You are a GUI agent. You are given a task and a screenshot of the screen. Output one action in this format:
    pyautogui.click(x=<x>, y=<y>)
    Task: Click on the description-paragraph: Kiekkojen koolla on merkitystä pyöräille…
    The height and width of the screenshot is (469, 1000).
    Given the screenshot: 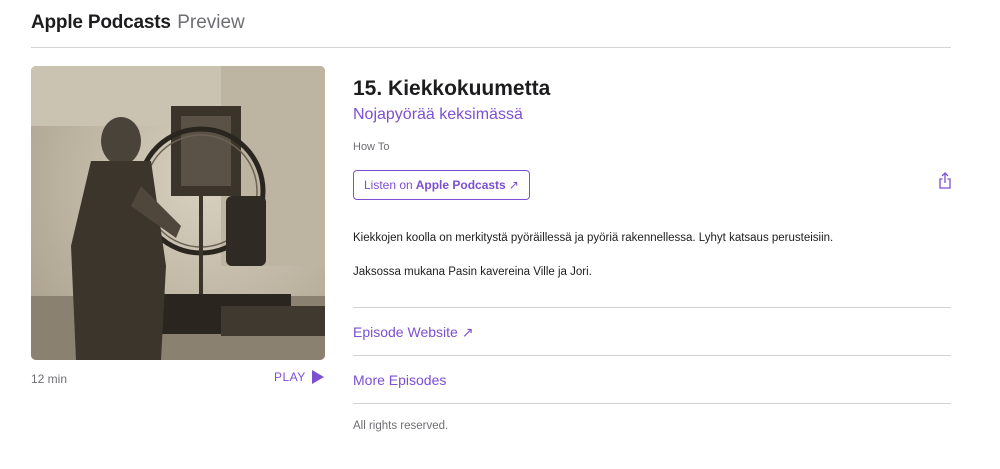 What is the action you would take?
    pyautogui.click(x=593, y=238)
    